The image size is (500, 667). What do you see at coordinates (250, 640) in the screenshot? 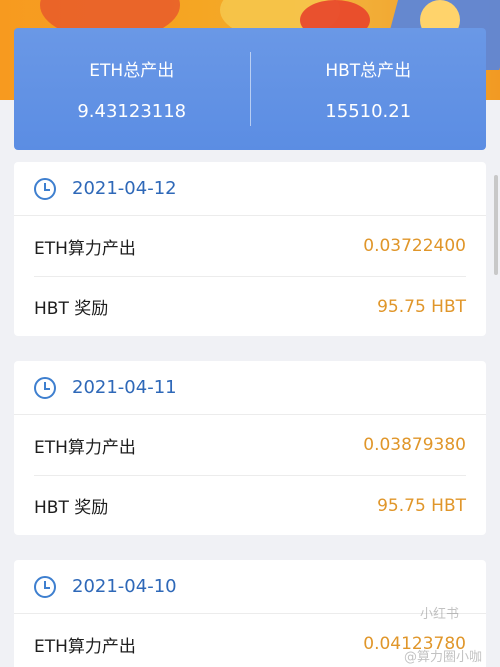
I see `eth-output-row: ETH算力产出 0.04123780` at bounding box center [250, 640].